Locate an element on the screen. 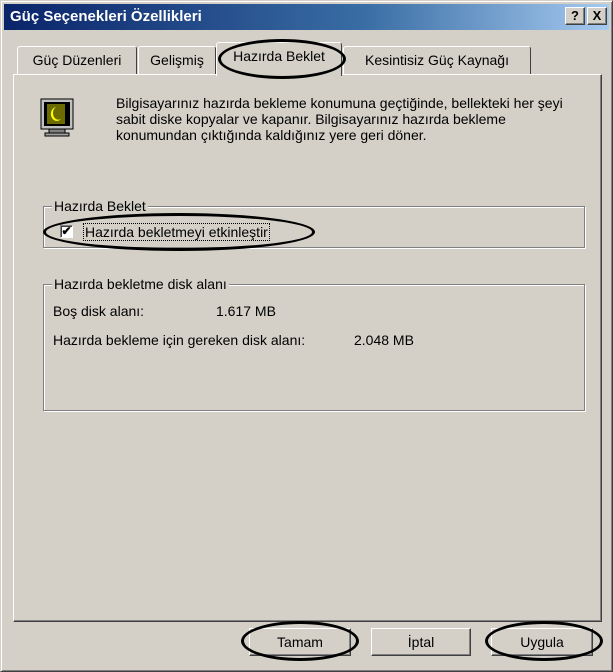  close-button: X is located at coordinates (597, 16).